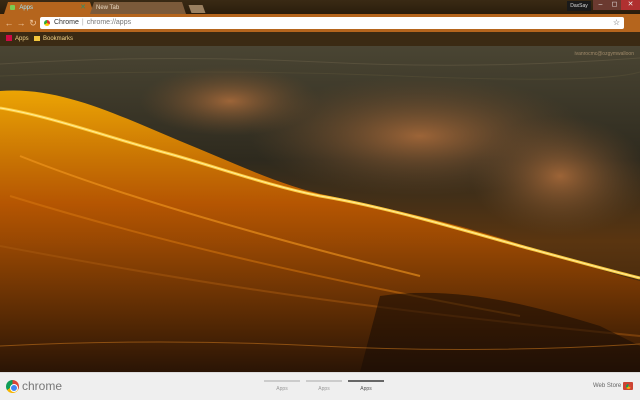  What do you see at coordinates (320, 39) in the screenshot?
I see `bookmarks-bar: Apps Bookmarks` at bounding box center [320, 39].